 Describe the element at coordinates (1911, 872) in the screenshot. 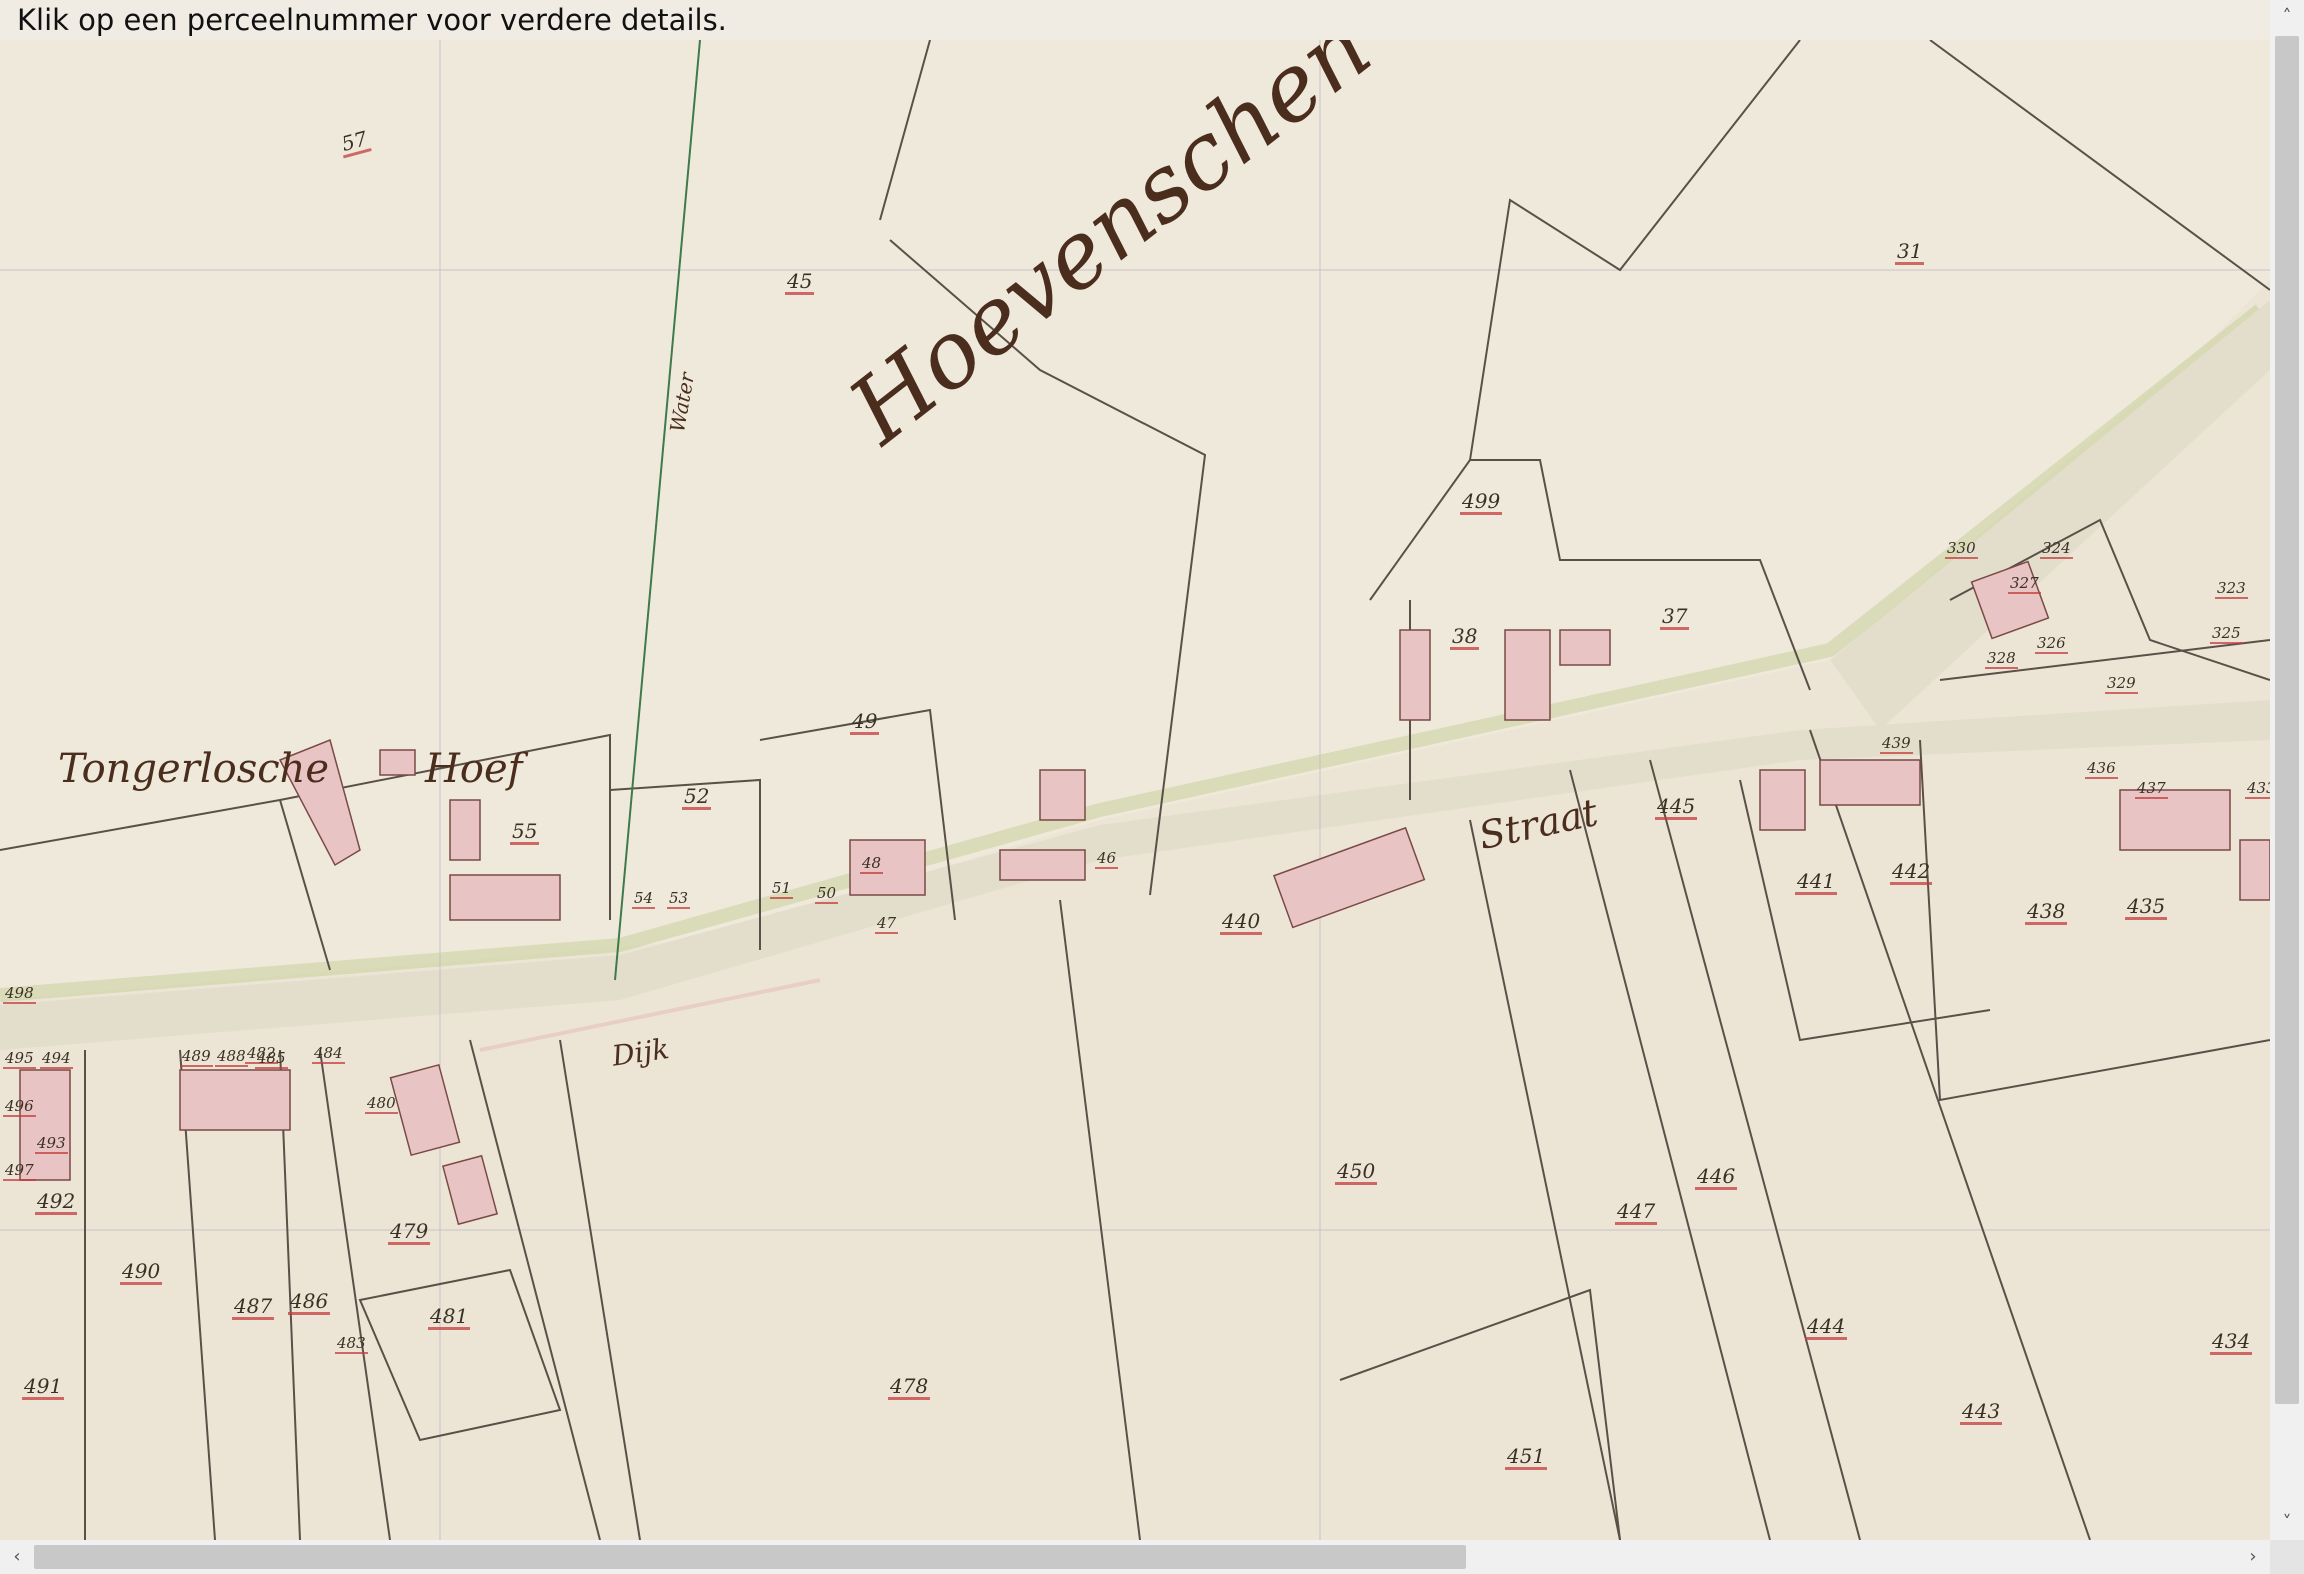

I see `parcel-442: 442` at that location.